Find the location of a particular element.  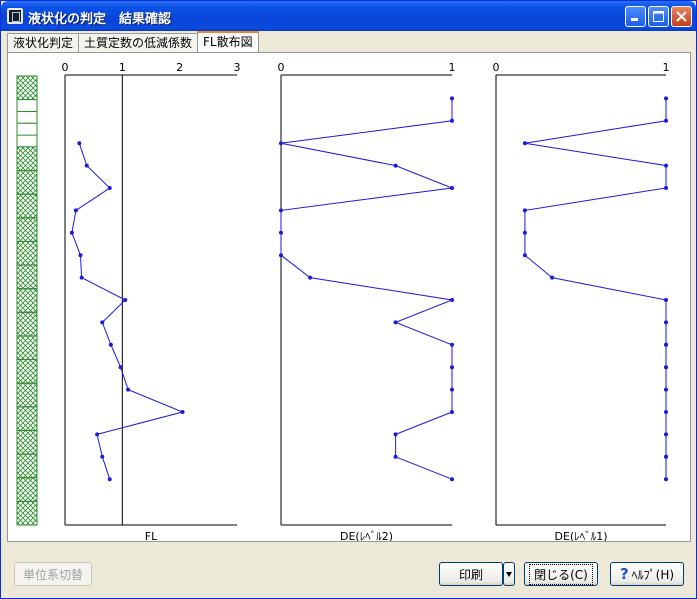

minimize-button is located at coordinates (635, 16).